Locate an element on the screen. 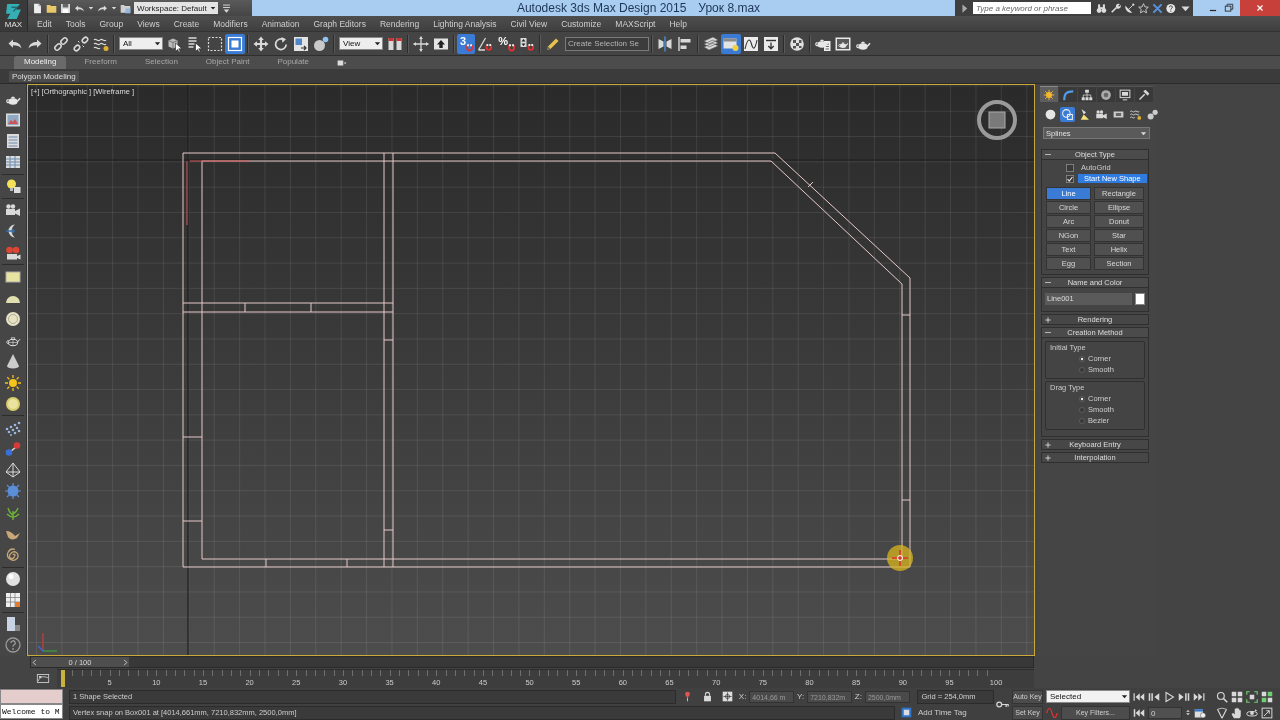 Image resolution: width=1280 pixels, height=720 pixels. tiled-squares-icon is located at coordinates (1267, 696).